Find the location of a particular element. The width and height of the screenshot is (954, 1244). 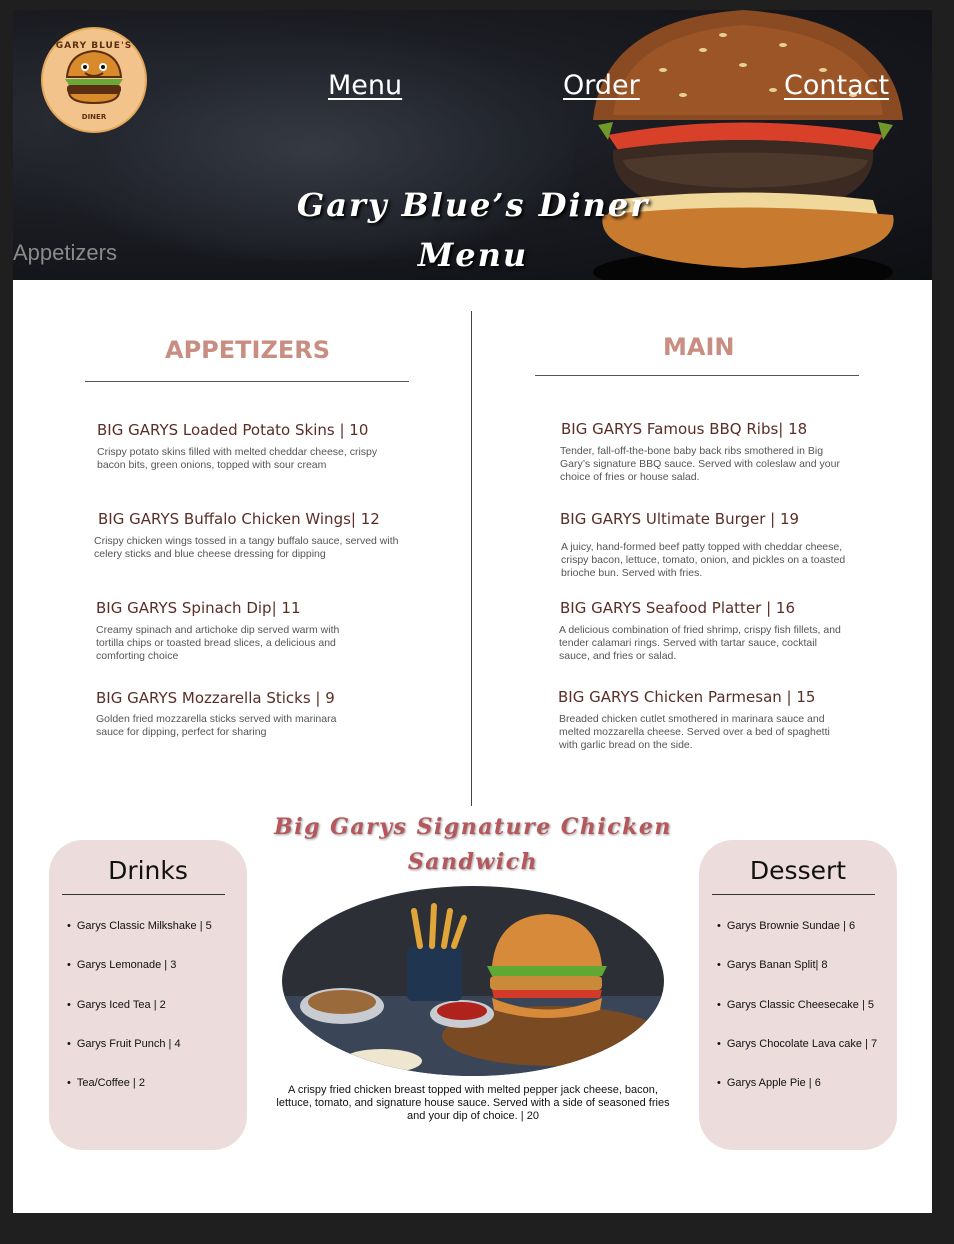

feature-sandwich-photo is located at coordinates (473, 981).